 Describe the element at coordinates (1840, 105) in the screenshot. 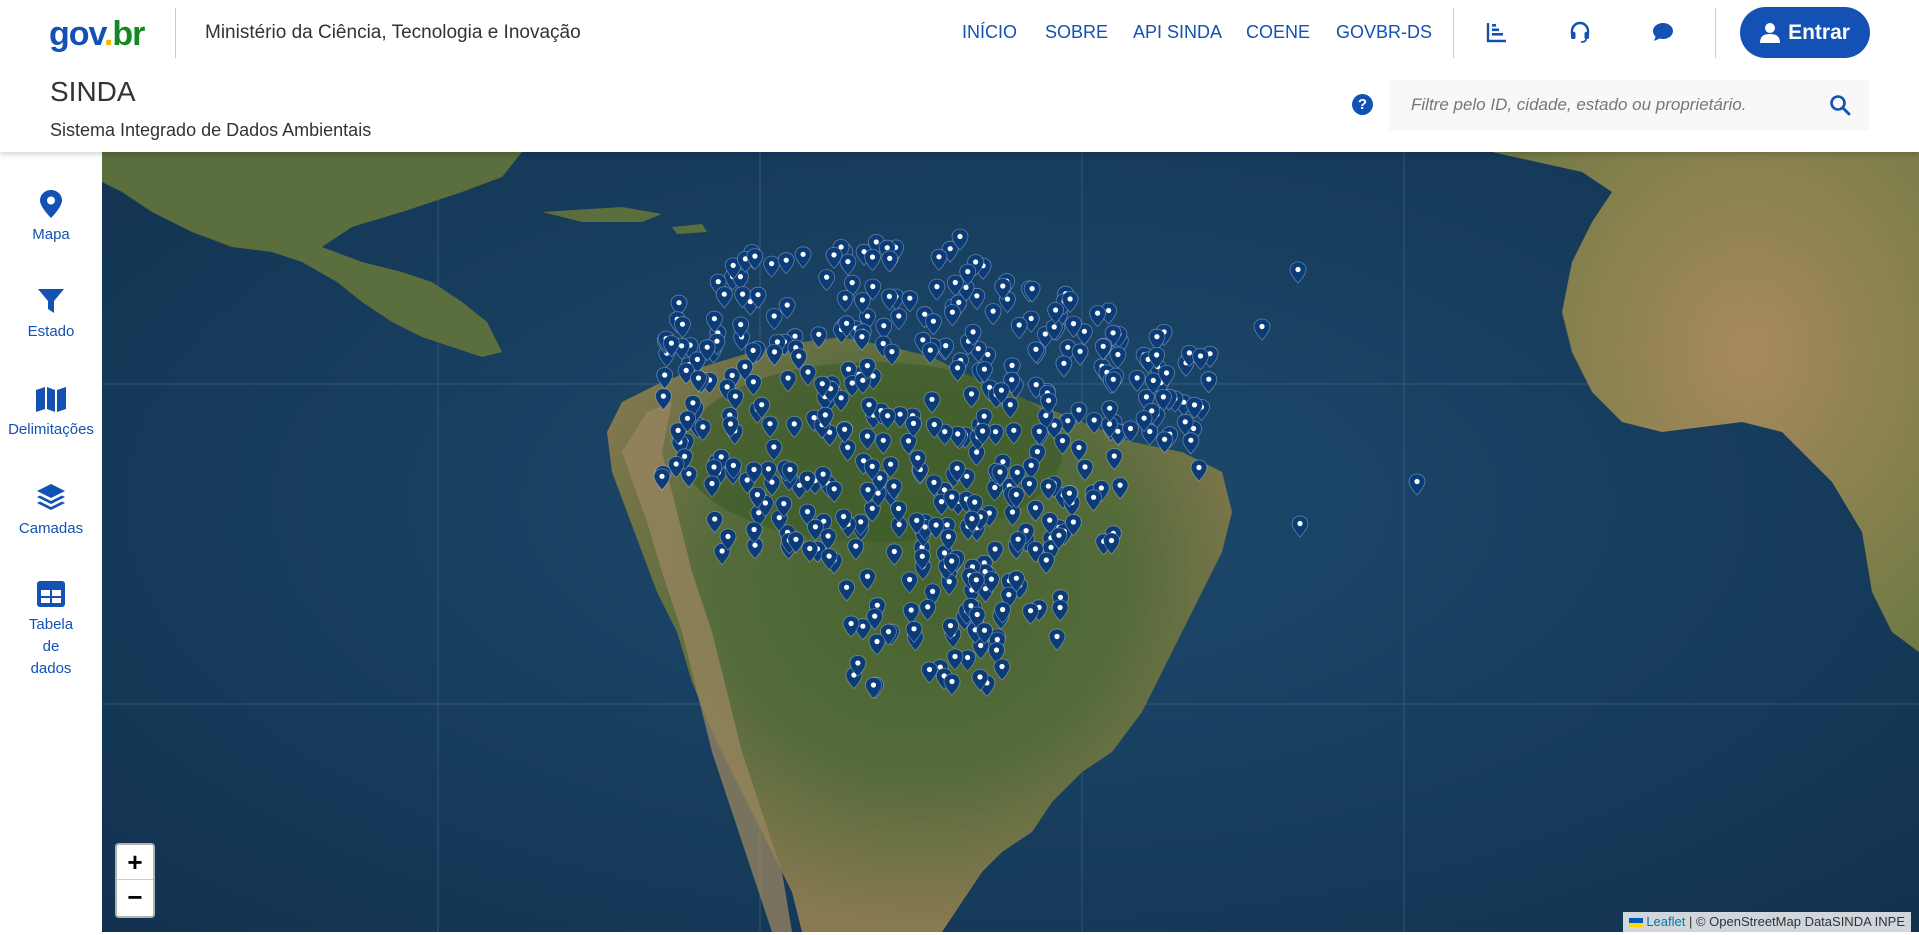

I see `search-icon` at that location.